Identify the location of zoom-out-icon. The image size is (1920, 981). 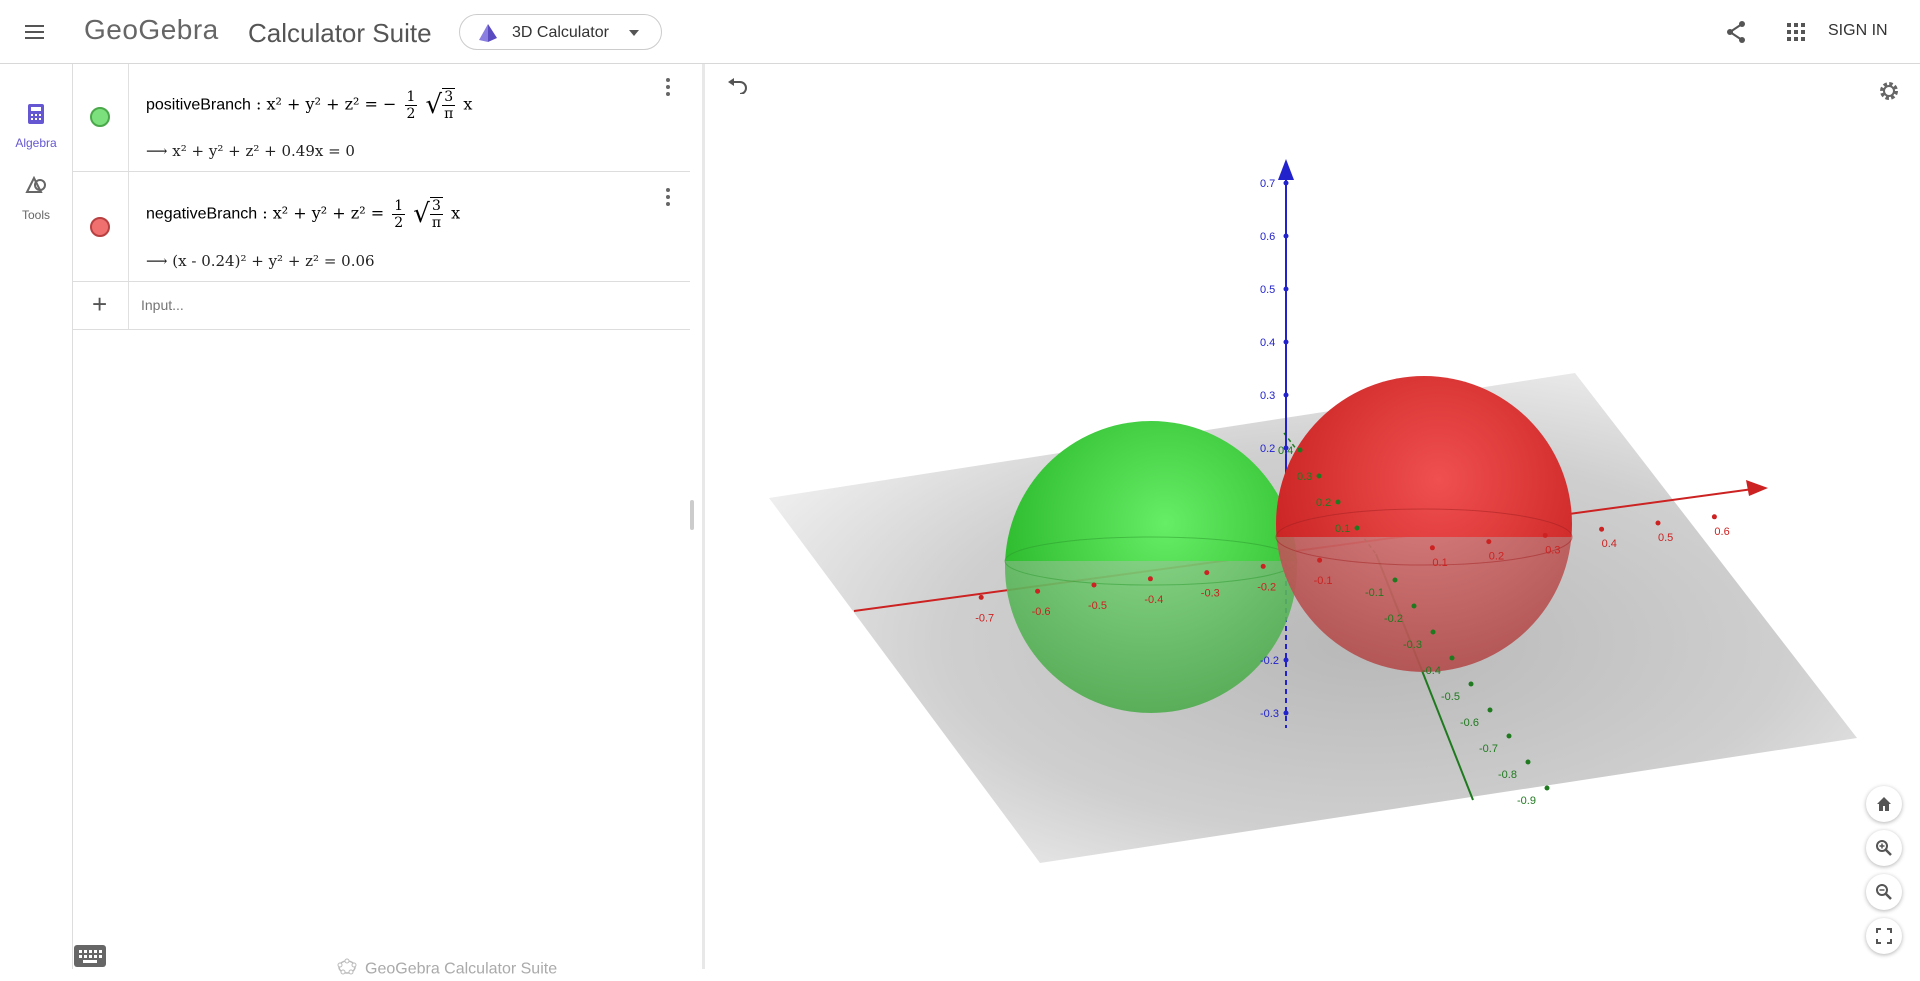
(1884, 892).